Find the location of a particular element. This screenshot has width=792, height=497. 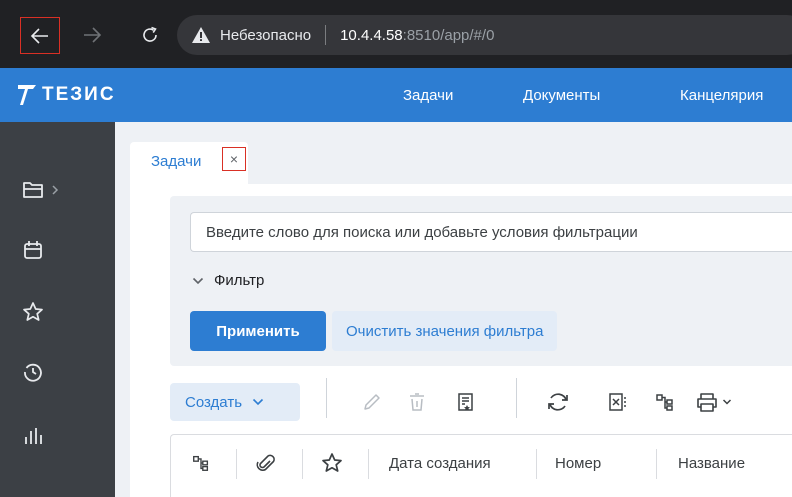

trash-icon is located at coordinates (417, 402).